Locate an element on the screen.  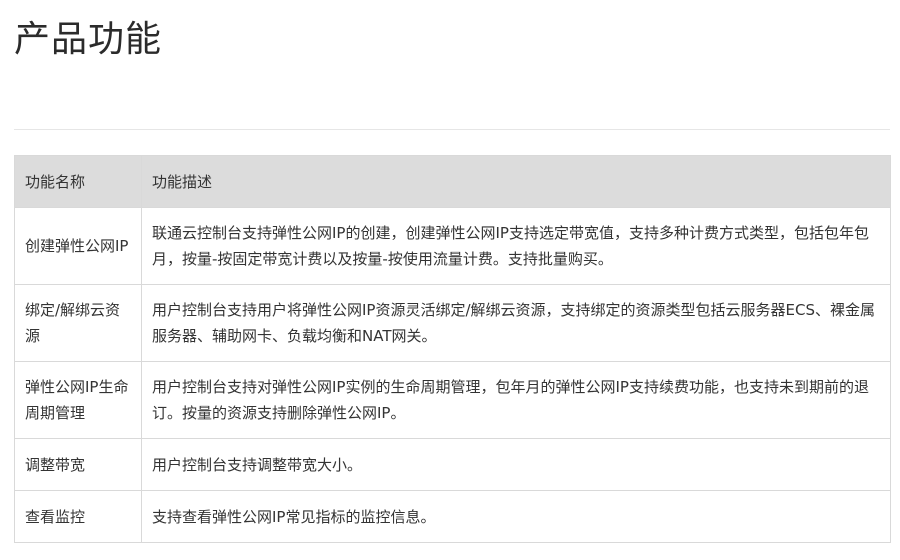
feature-name-cell: 查看监控 is located at coordinates (78, 516).